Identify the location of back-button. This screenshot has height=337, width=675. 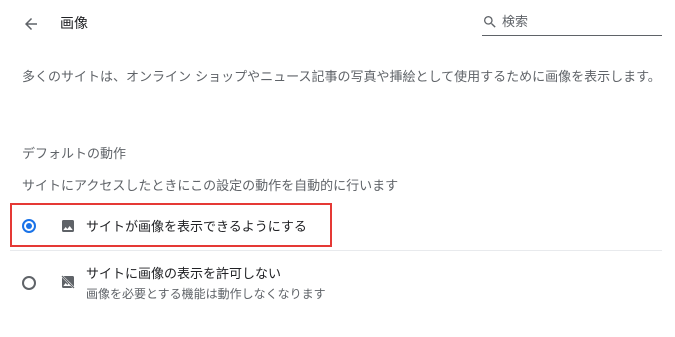
(31, 24).